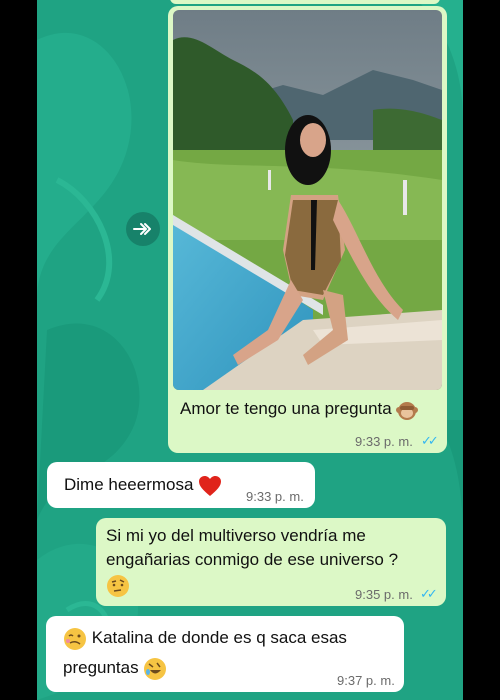 The height and width of the screenshot is (700, 500). I want to click on woozy-face-icon, so click(75, 638).